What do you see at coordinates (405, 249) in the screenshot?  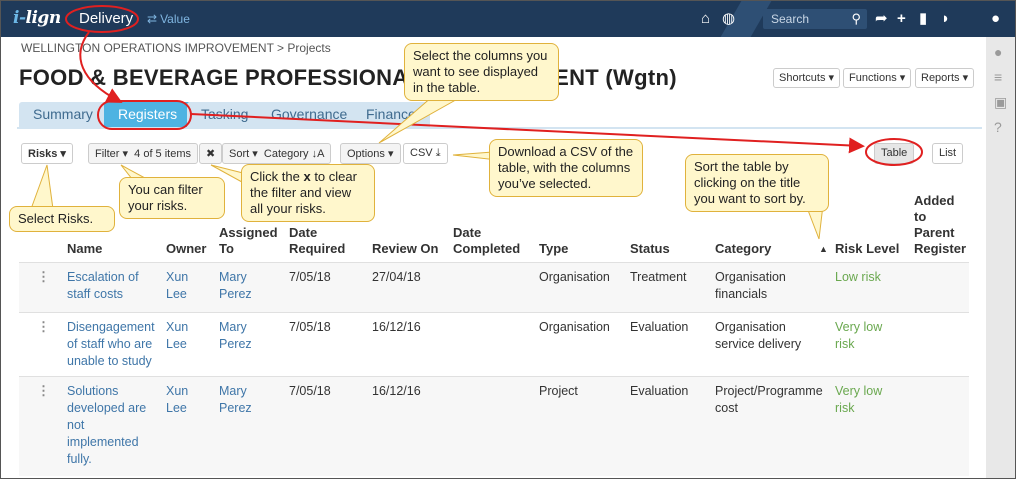 I see `col-review-on: Review On` at bounding box center [405, 249].